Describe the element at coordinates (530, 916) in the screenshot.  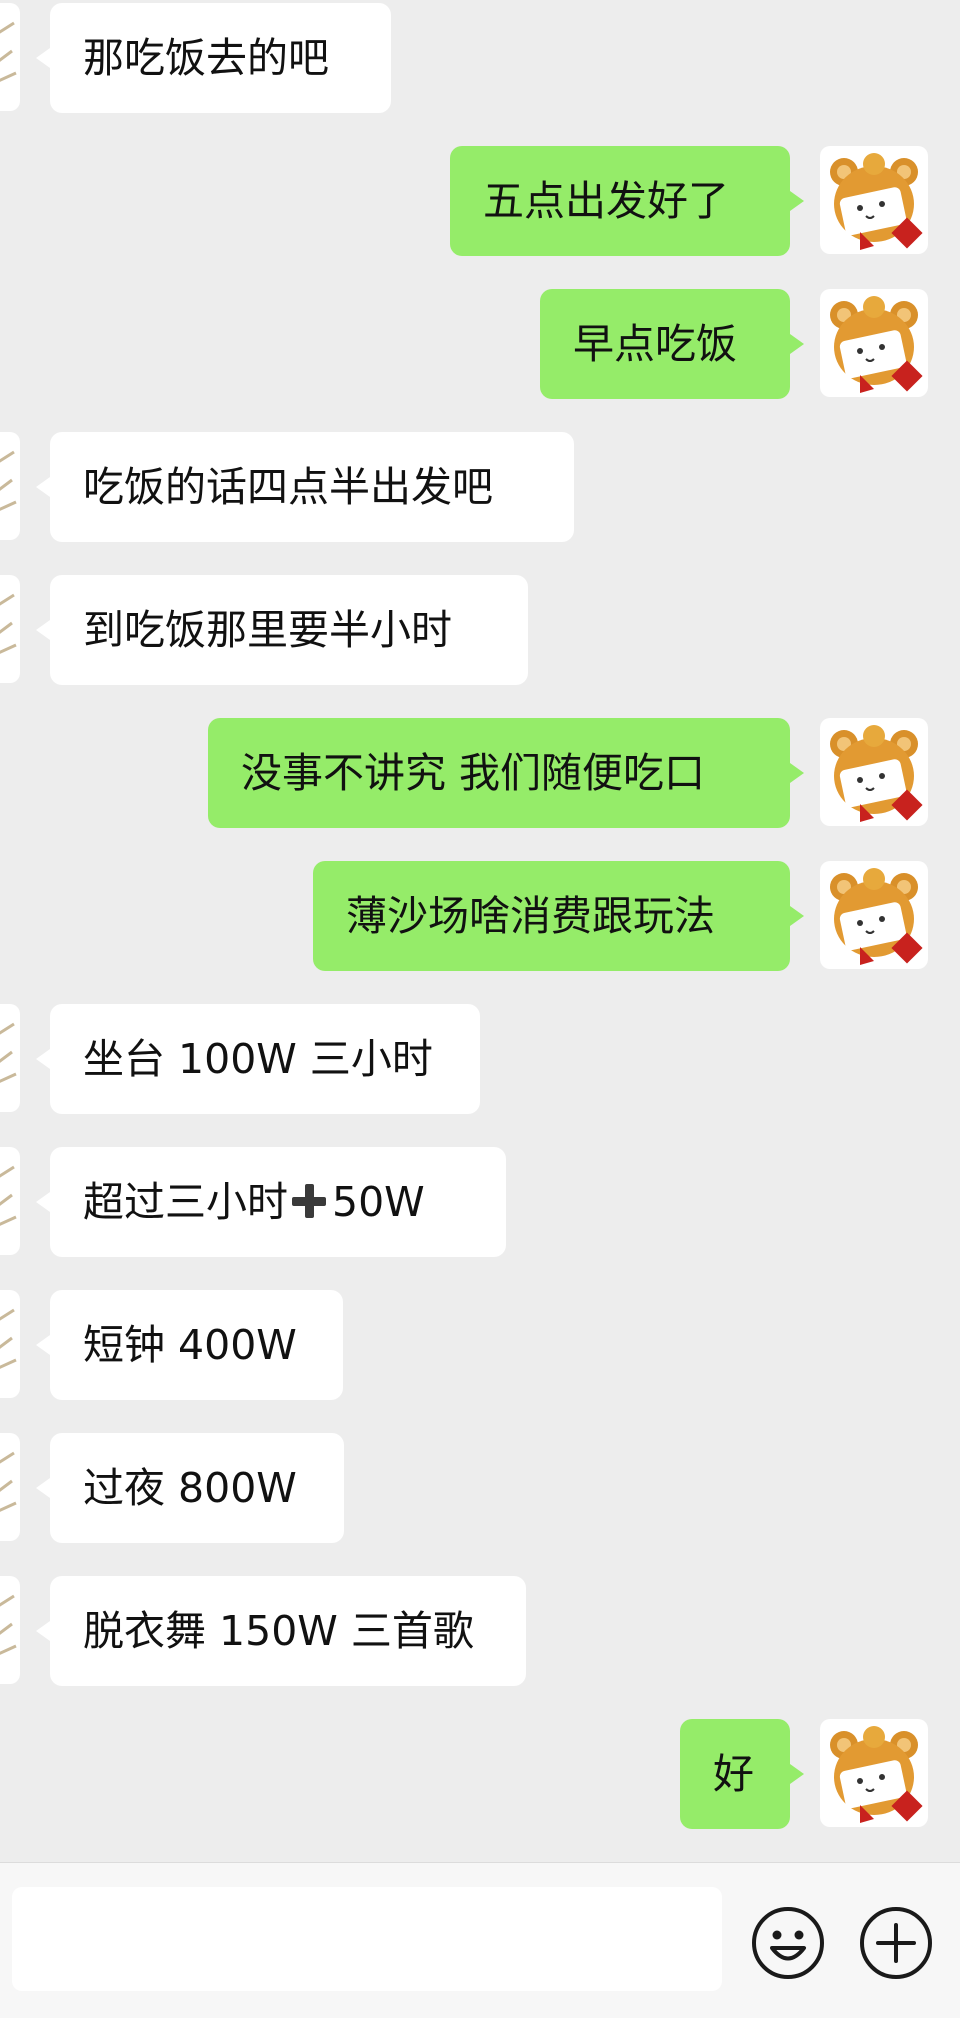
I see `message-text: 薄沙场啥消费跟玩法` at that location.